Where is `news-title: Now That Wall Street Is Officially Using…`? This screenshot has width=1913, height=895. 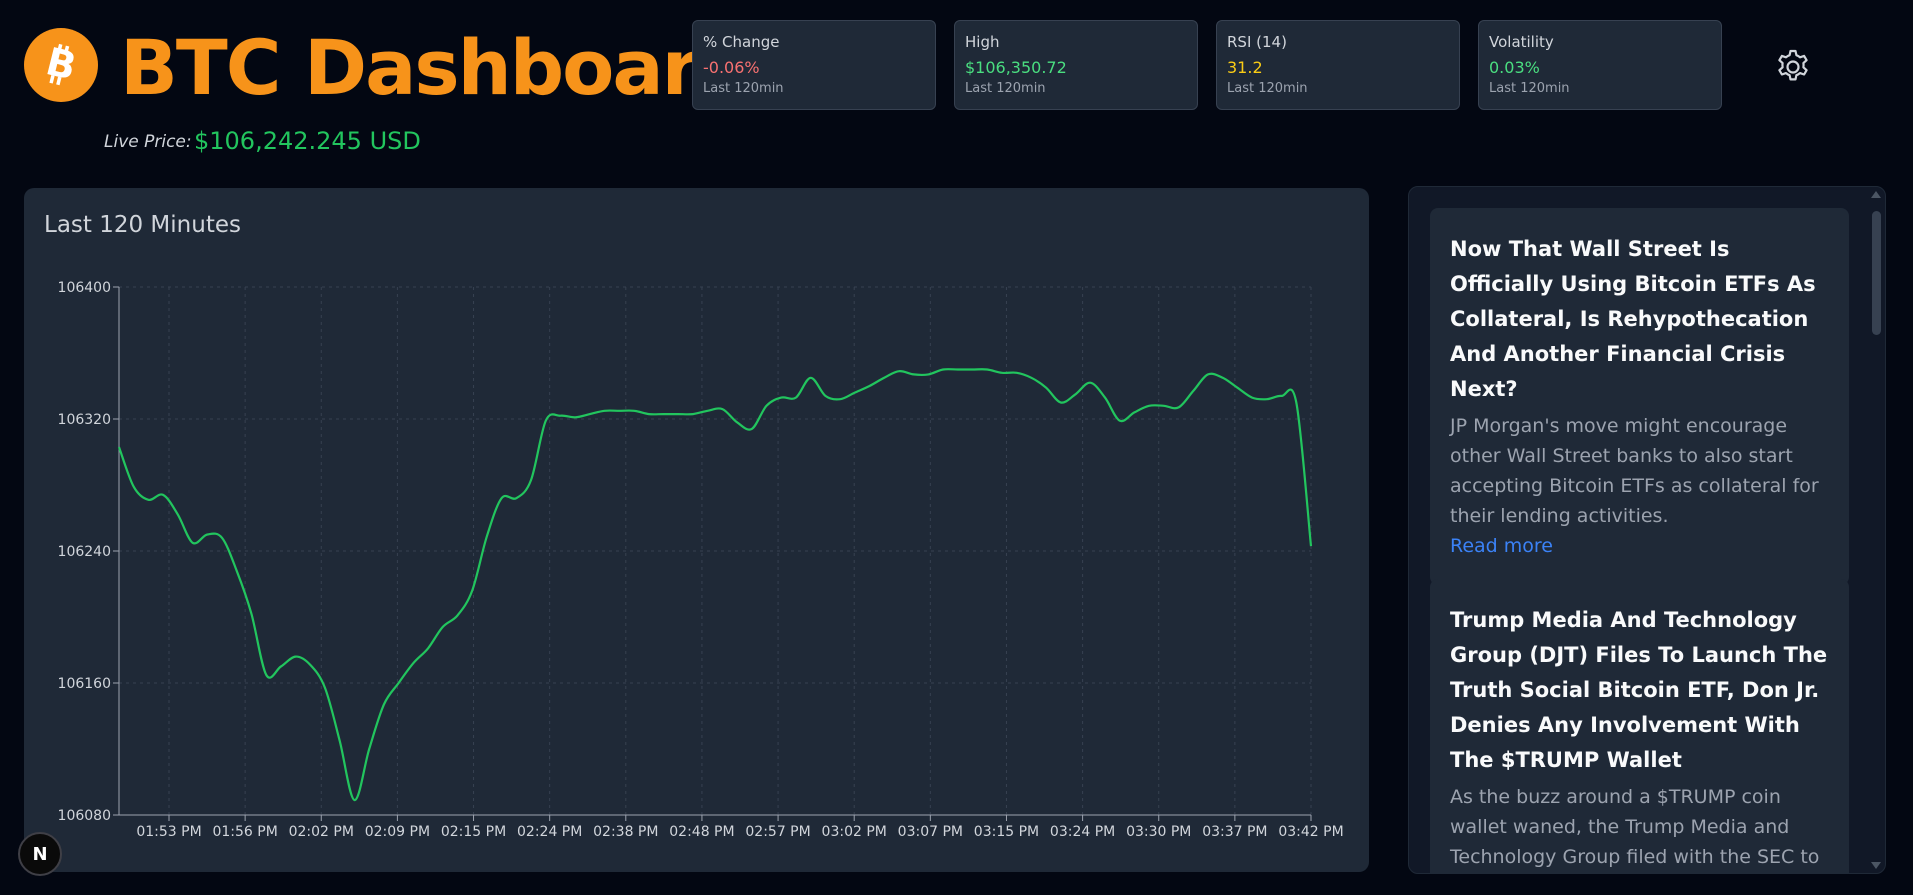
news-title: Now That Wall Street Is Officially Using… is located at coordinates (1633, 319).